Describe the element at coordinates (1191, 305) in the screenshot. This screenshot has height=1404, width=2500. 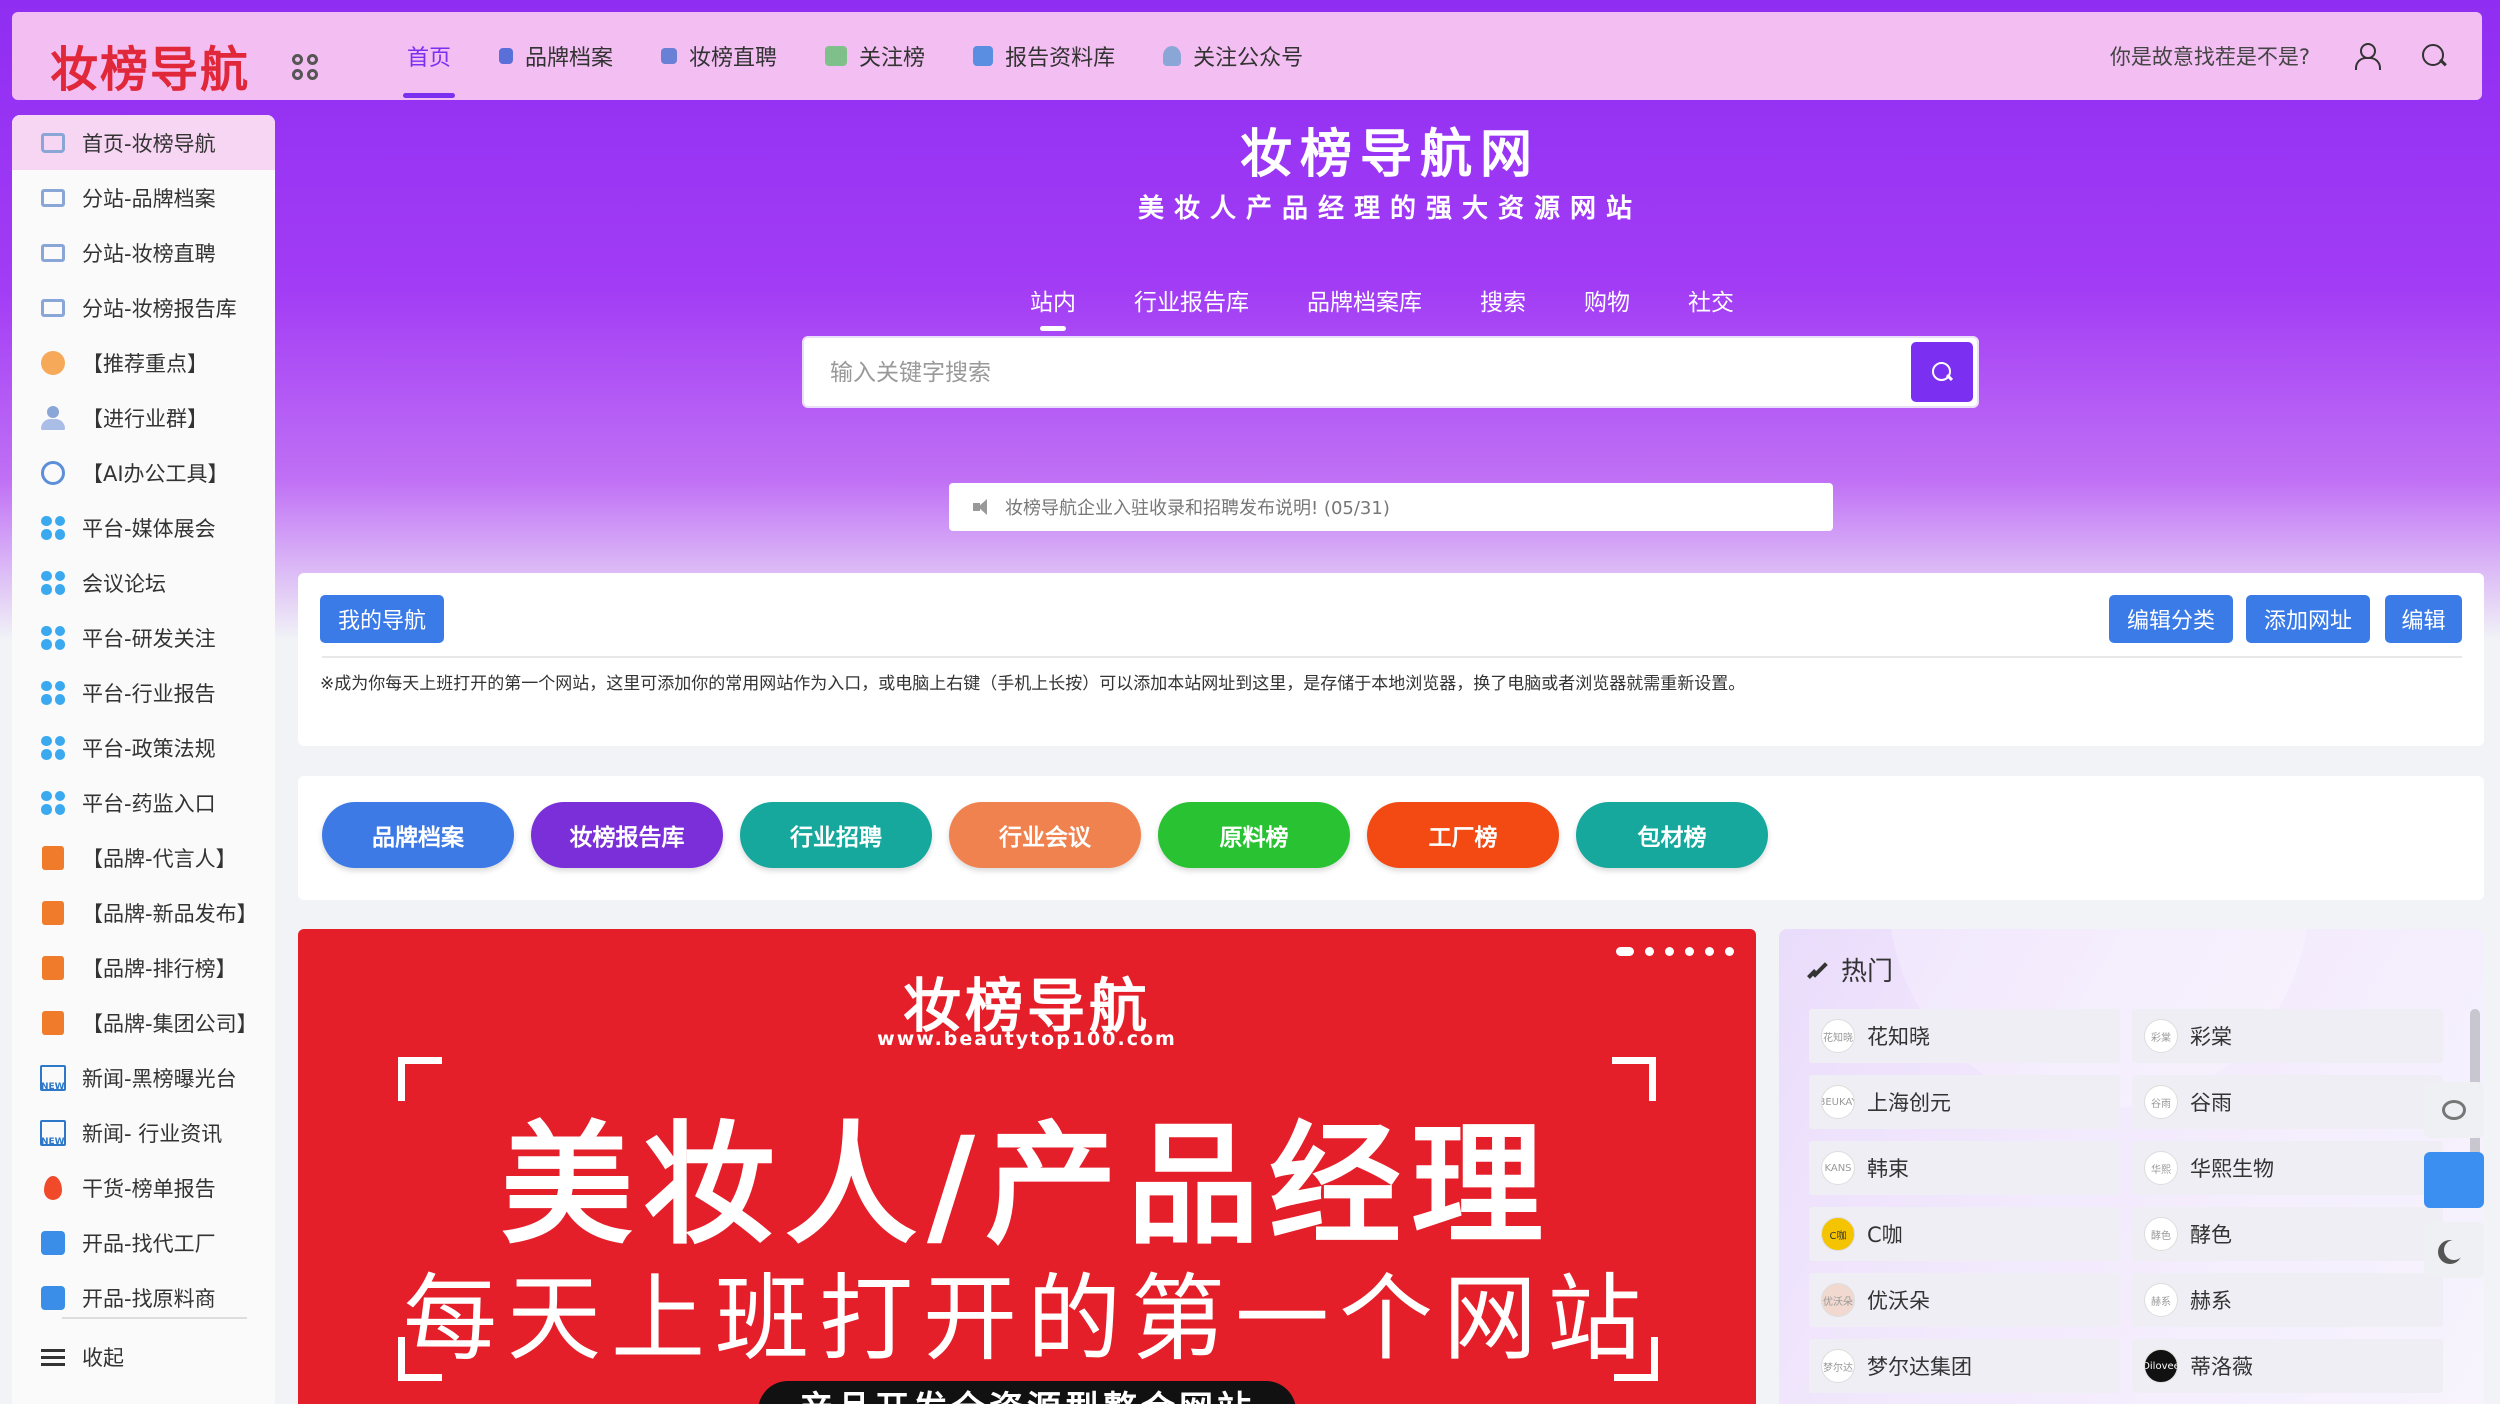
I see `tab-industry-report: 行业报告库` at that location.